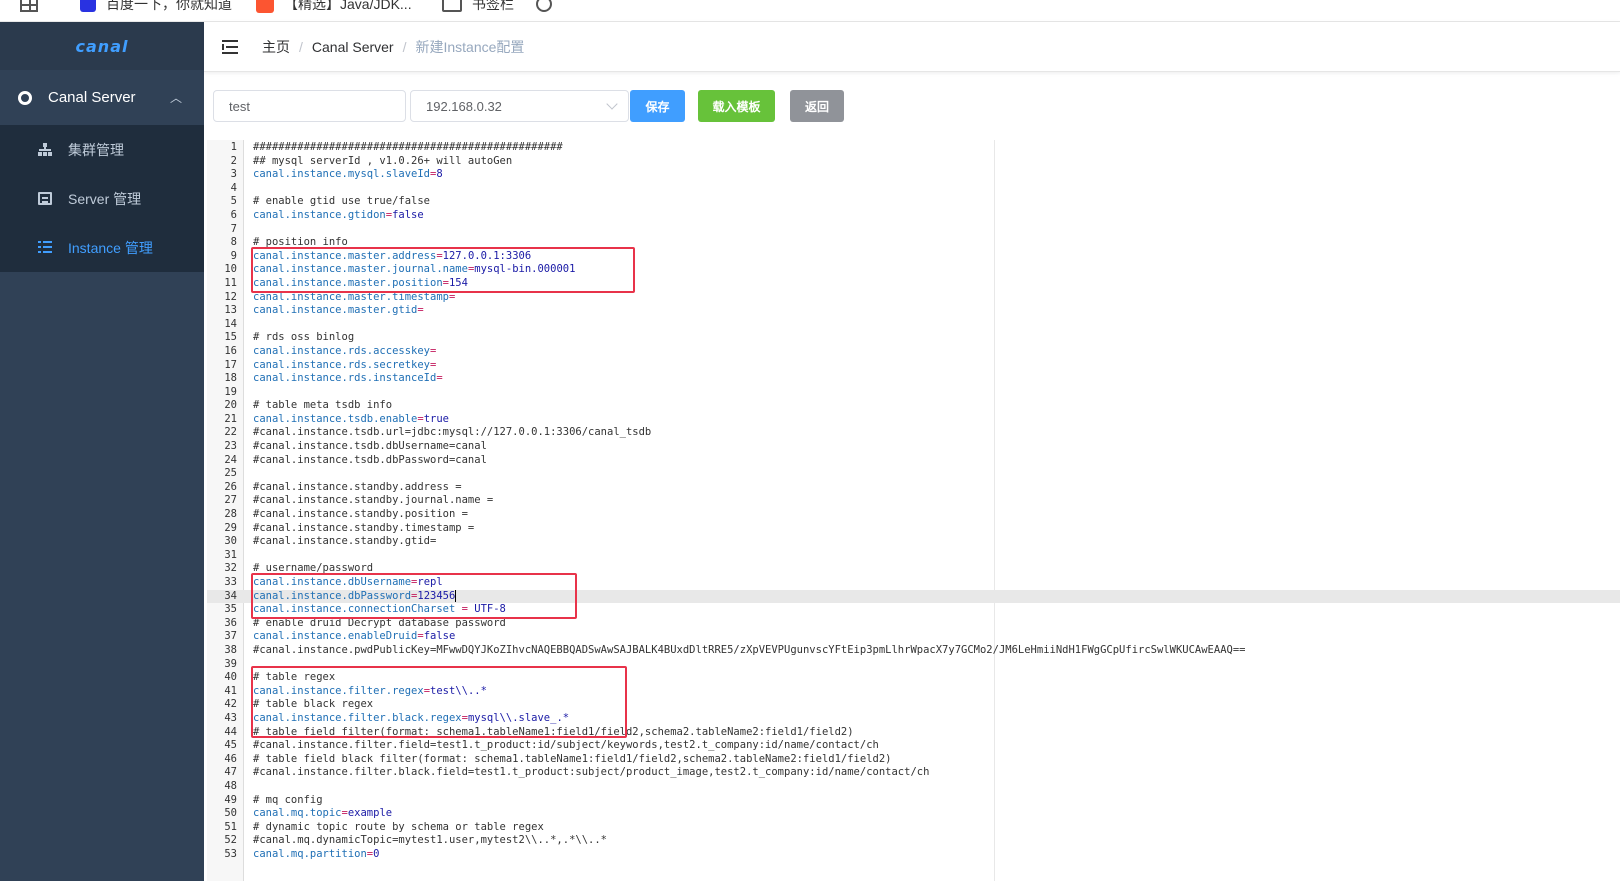 Image resolution: width=1620 pixels, height=881 pixels. What do you see at coordinates (370, 446) in the screenshot?
I see `line-text: #canal.instance.tsdb.dbUsername=canal` at bounding box center [370, 446].